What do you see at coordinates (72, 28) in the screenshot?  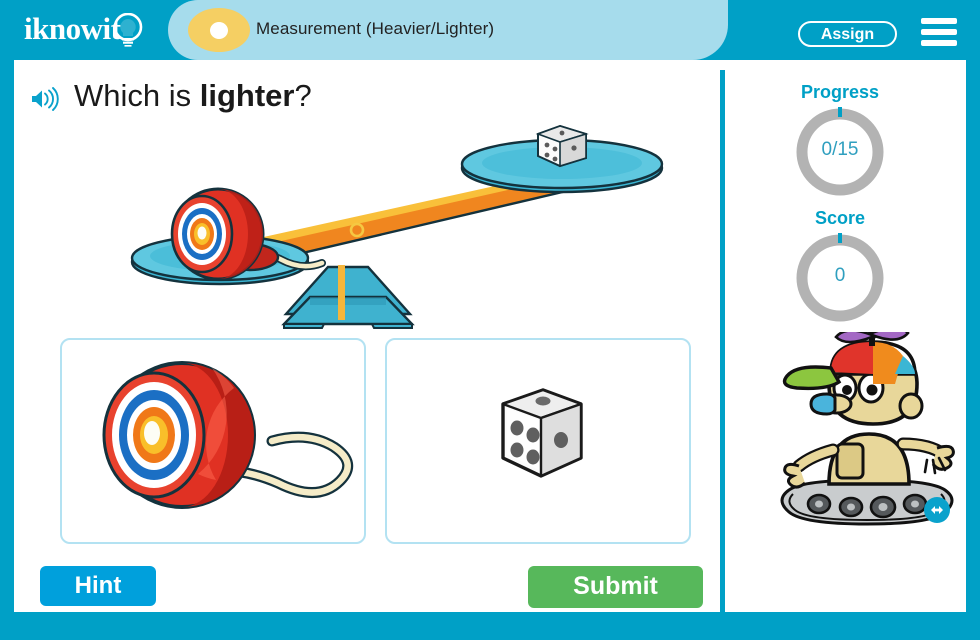 I see `logo-text: iknowit` at bounding box center [72, 28].